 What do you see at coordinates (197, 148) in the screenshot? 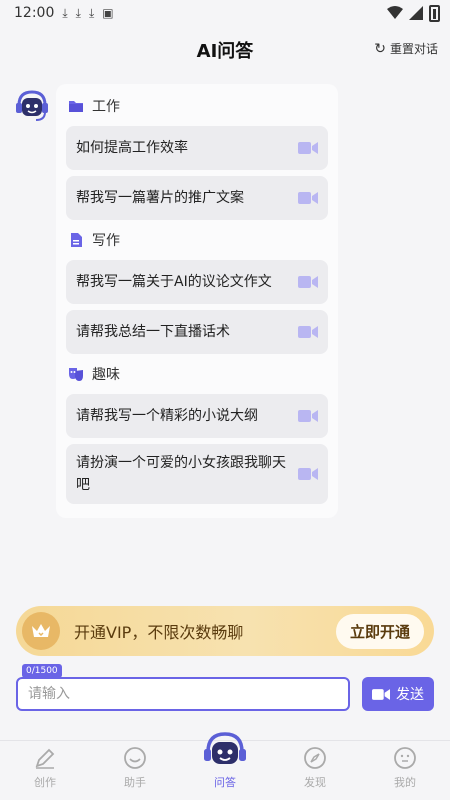
I see `question-item: 如何提高工作效率` at bounding box center [197, 148].